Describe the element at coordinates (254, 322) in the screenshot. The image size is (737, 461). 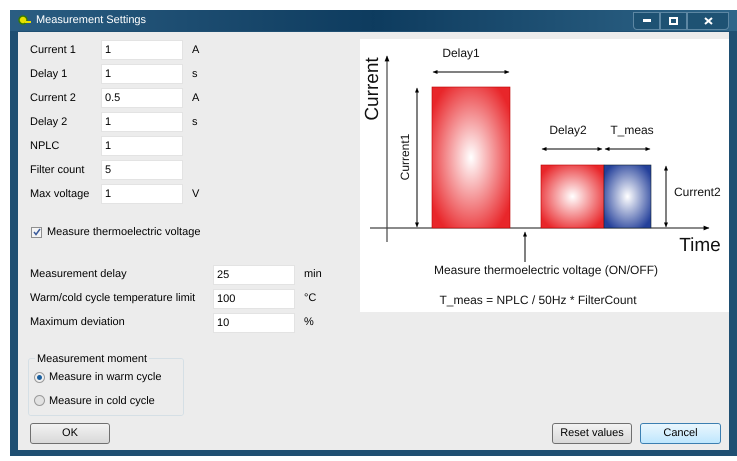
I see `input-field: 10` at that location.